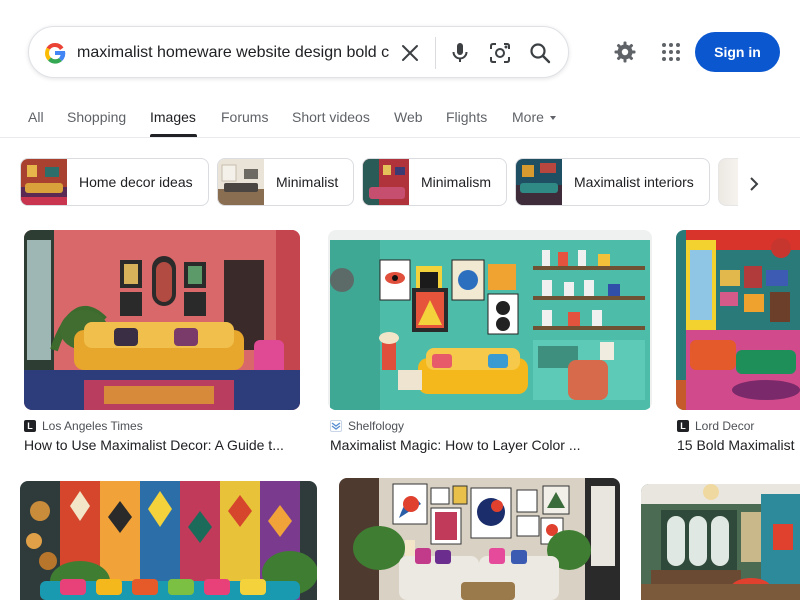 Image resolution: width=800 pixels, height=600 pixels. Describe the element at coordinates (460, 53) in the screenshot. I see `microphone-icon` at that location.